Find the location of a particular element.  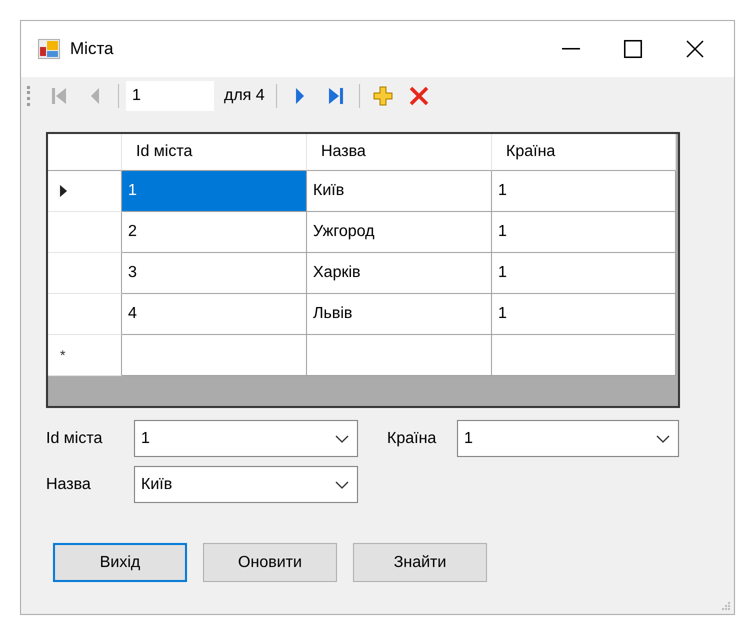

table-cell: Ужгород is located at coordinates (399, 232).